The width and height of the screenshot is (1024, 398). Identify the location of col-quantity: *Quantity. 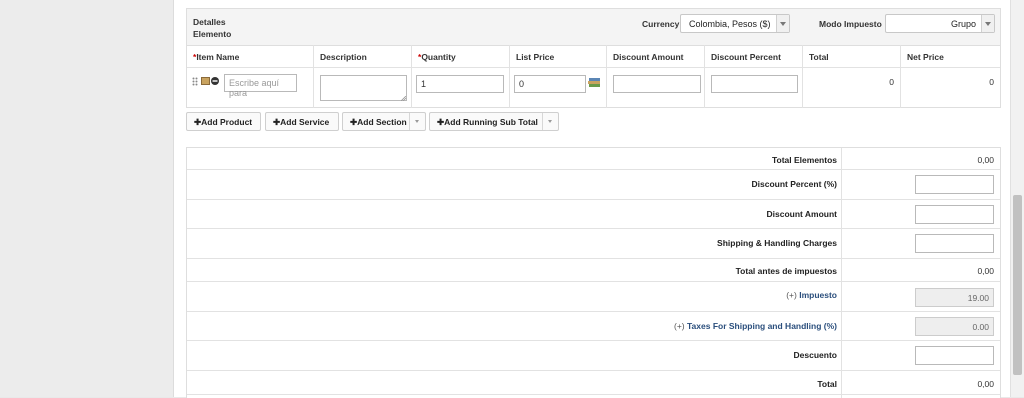
(461, 56).